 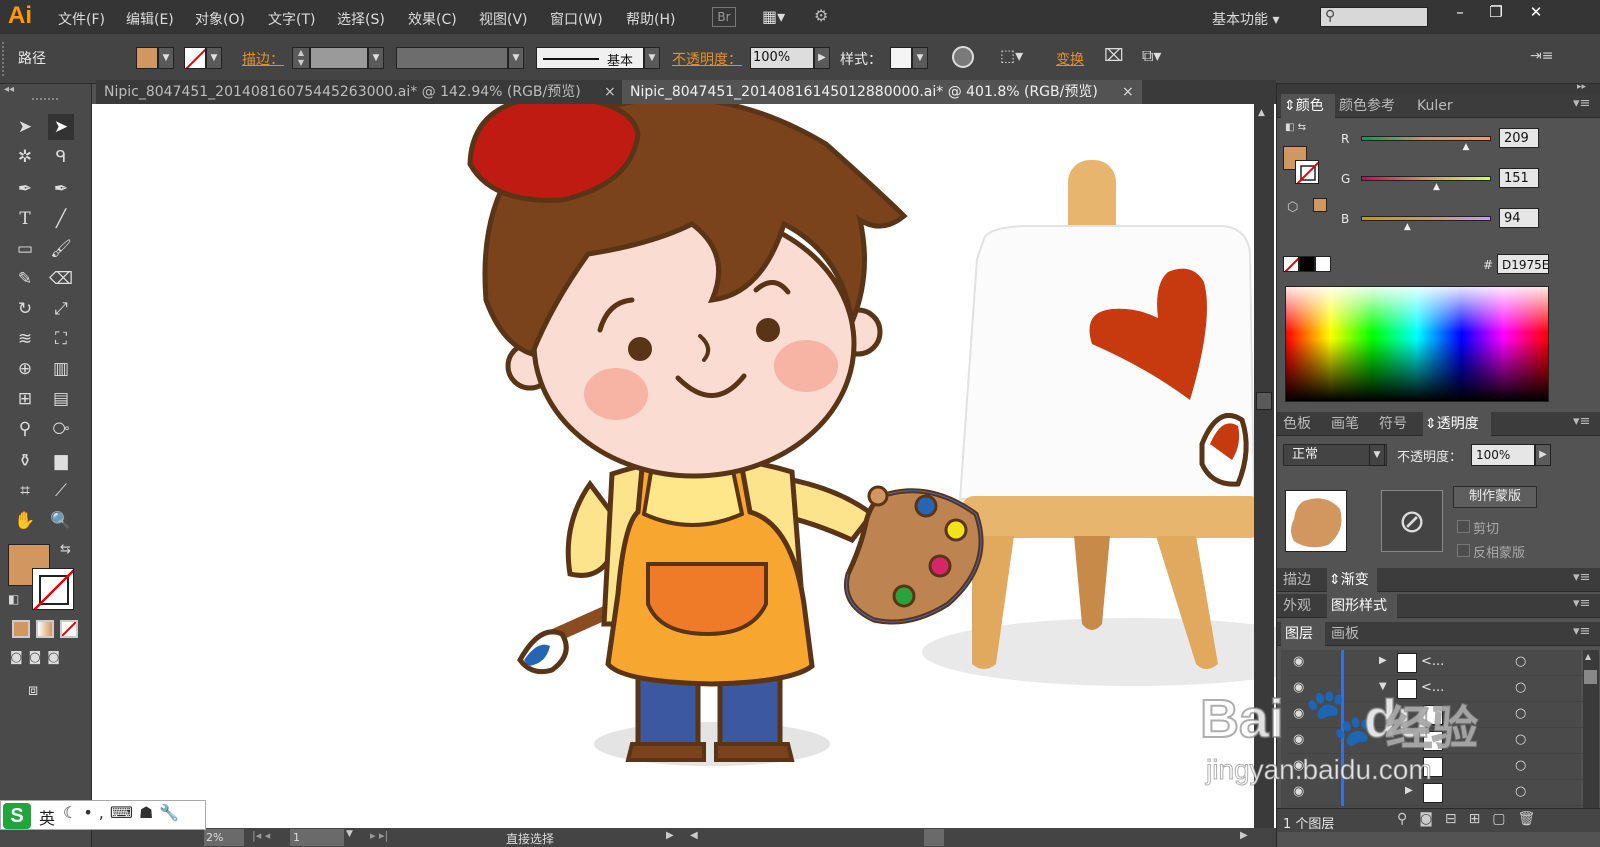 What do you see at coordinates (1503, 455) in the screenshot?
I see `transparency-opacity-input: 100%` at bounding box center [1503, 455].